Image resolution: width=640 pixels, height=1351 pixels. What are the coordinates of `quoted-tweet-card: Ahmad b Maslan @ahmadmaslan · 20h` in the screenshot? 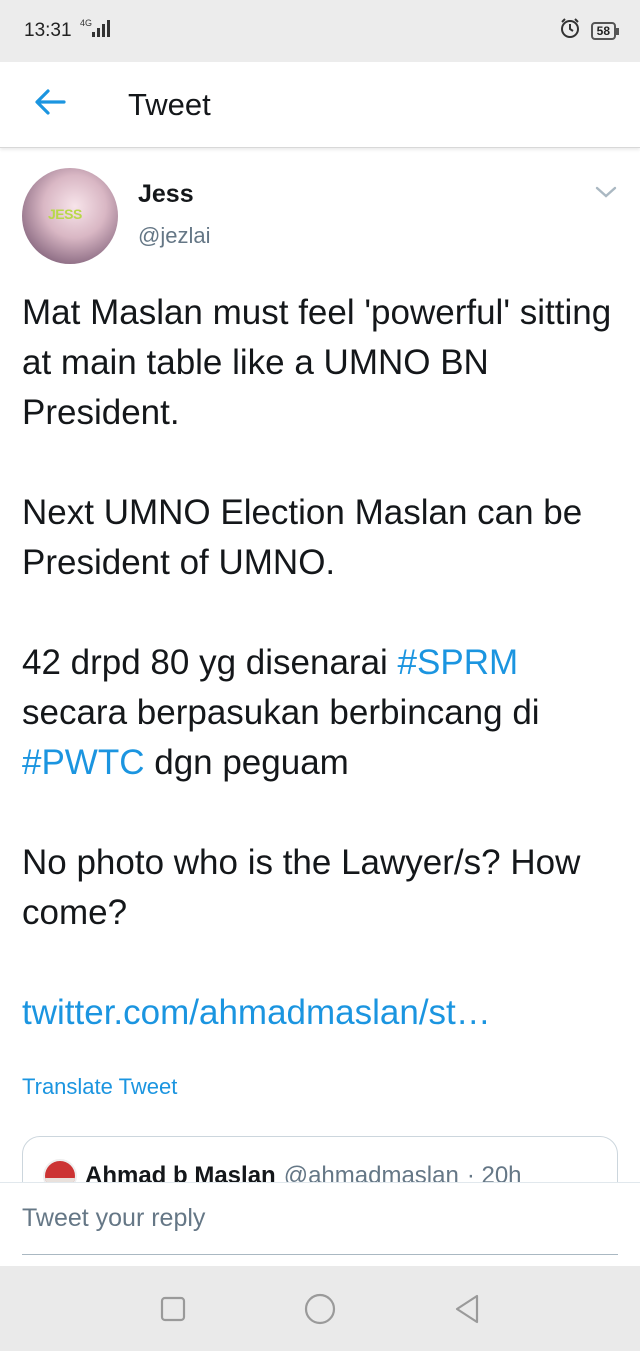 It's located at (320, 1159).